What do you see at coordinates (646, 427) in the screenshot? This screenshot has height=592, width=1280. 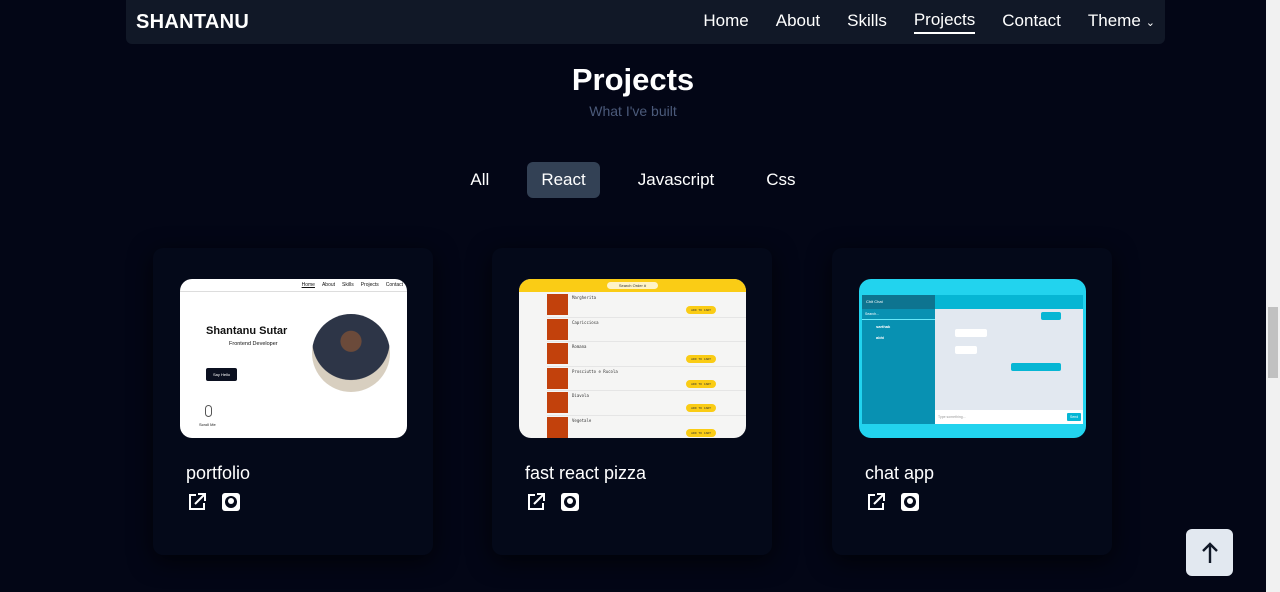 I see `pizza-row: Vegetale ADD TO CART` at bounding box center [646, 427].